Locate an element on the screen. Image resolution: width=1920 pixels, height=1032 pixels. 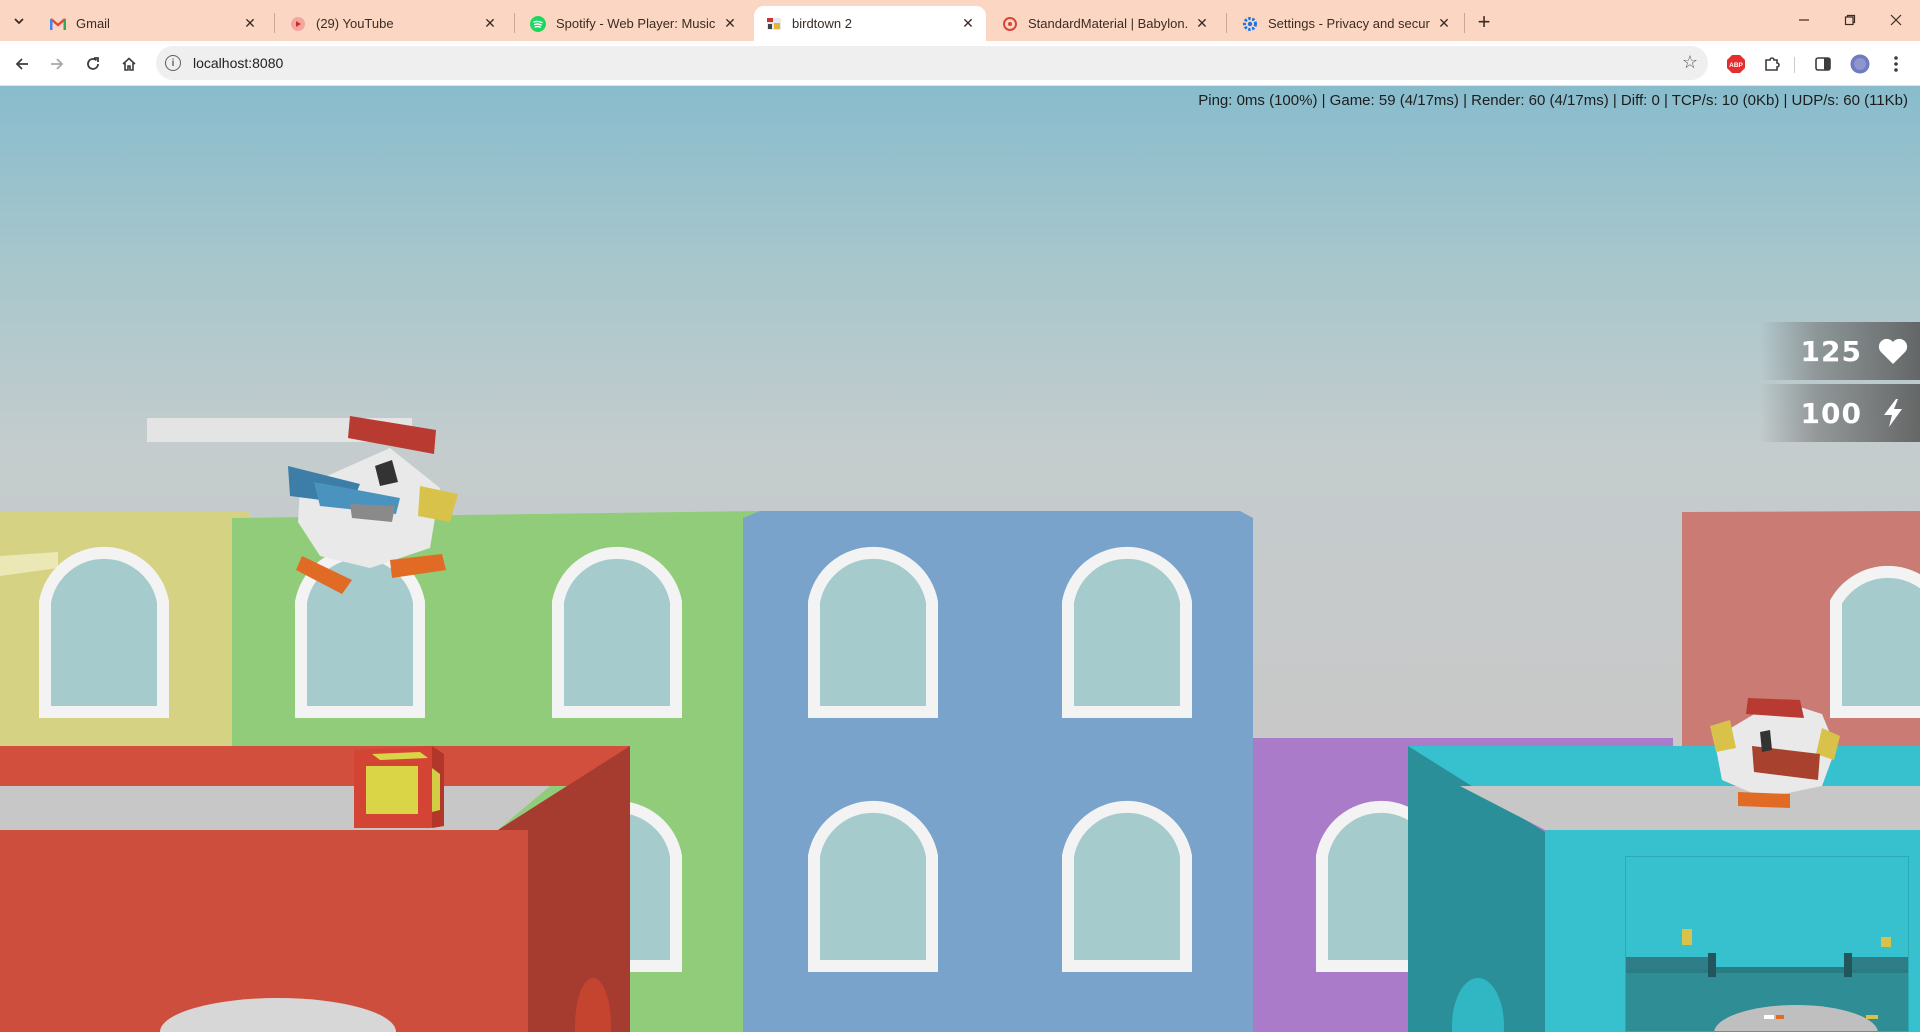
back-button is located at coordinates (22, 64).